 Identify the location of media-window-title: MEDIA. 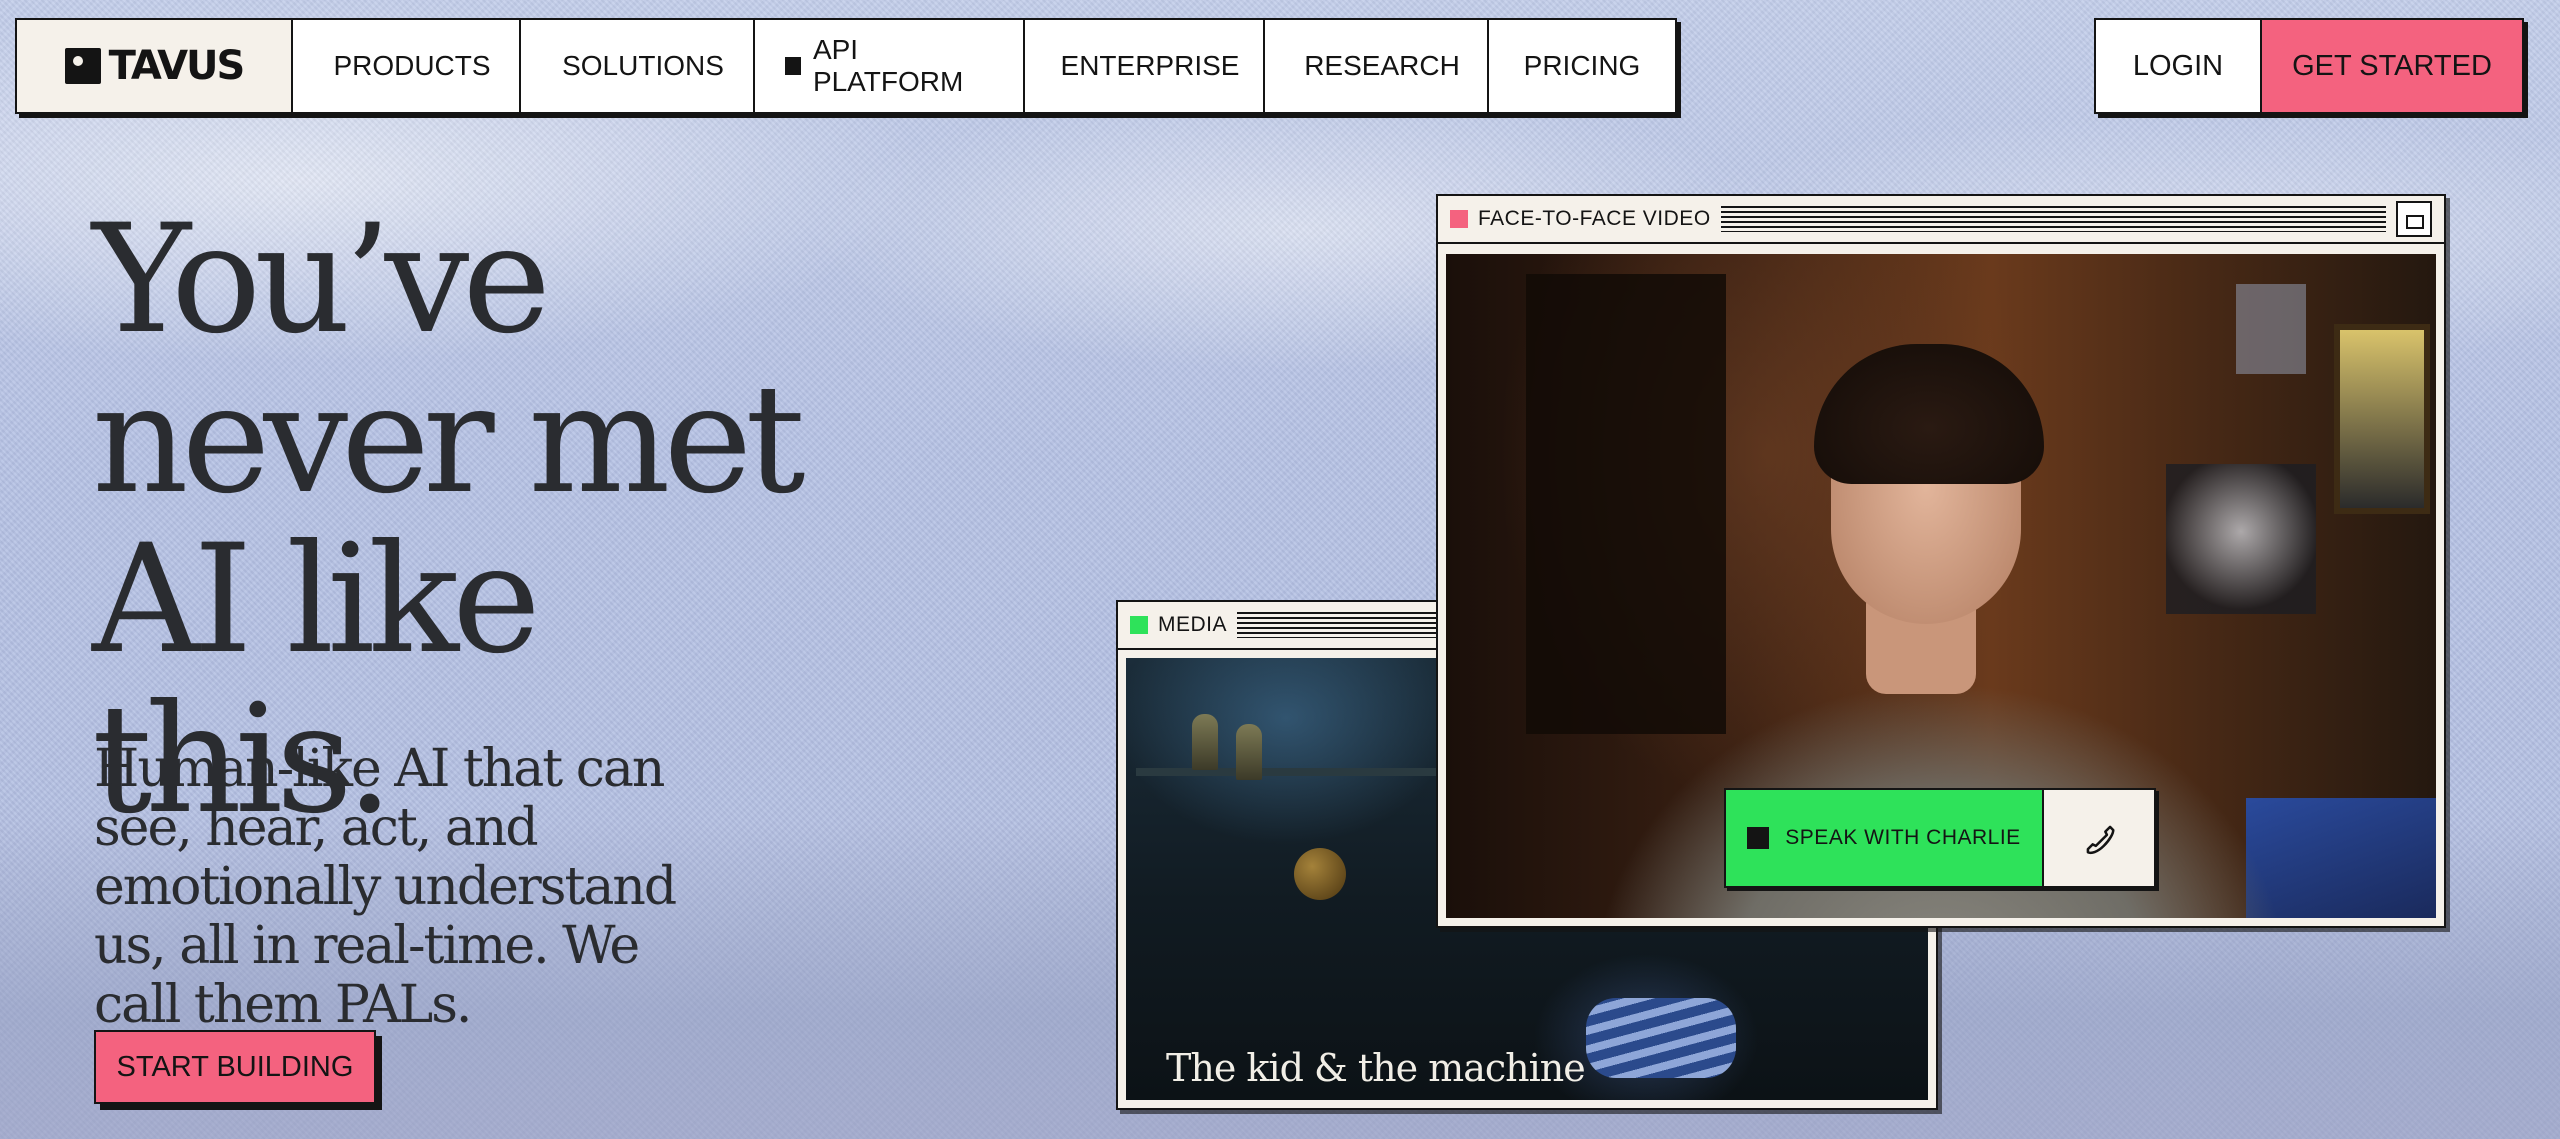
(1193, 624).